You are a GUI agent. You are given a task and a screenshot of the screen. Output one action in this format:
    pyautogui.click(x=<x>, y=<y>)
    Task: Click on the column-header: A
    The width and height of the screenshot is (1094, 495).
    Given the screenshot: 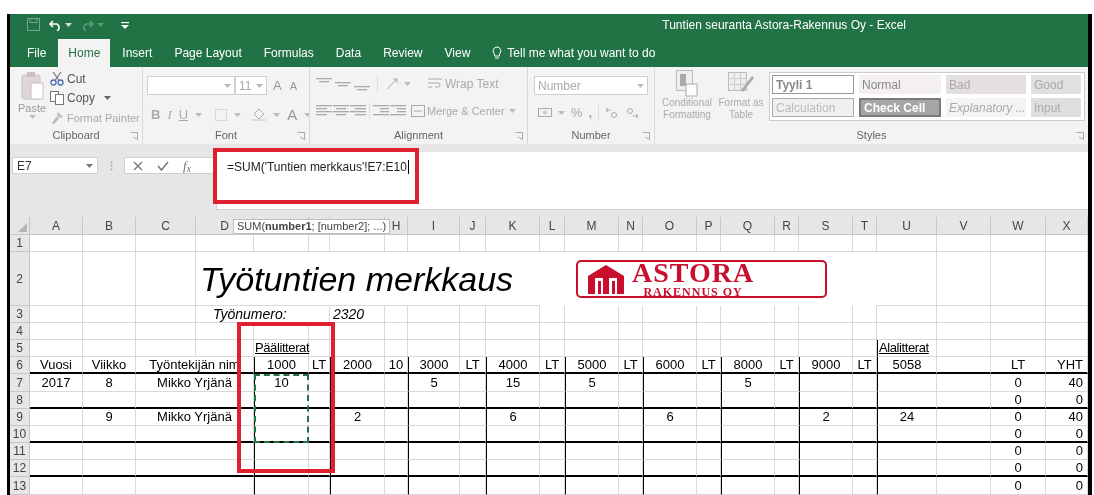 What is the action you would take?
    pyautogui.click(x=56, y=226)
    